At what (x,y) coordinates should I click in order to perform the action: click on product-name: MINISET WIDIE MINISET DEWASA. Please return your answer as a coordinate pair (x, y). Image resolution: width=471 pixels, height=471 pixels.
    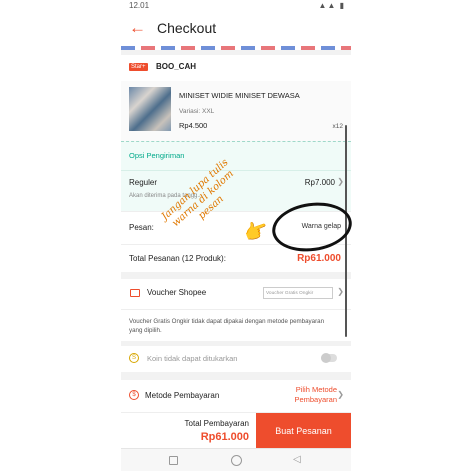
    Looking at the image, I should click on (239, 95).